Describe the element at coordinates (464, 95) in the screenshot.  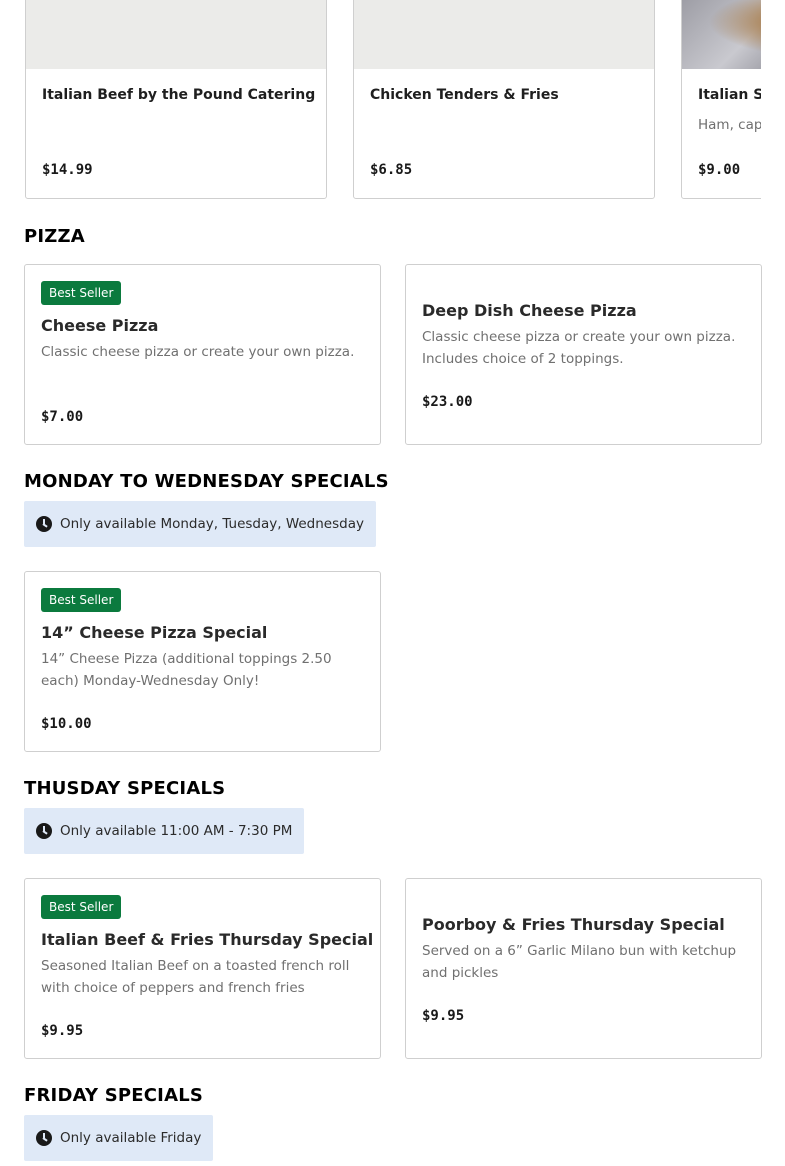
I see `item-title: Chicken Tenders & Fries` at that location.